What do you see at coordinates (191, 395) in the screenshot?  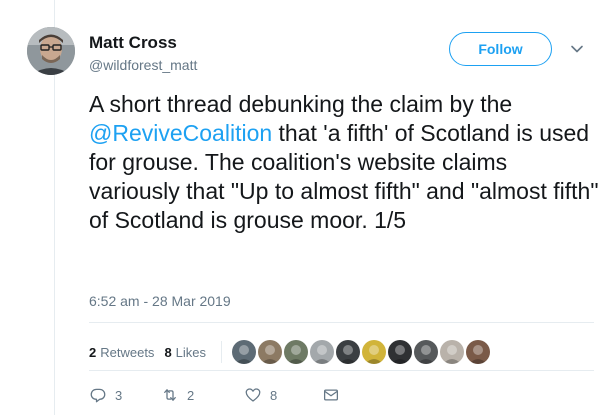 I see `retweet-count: 2` at bounding box center [191, 395].